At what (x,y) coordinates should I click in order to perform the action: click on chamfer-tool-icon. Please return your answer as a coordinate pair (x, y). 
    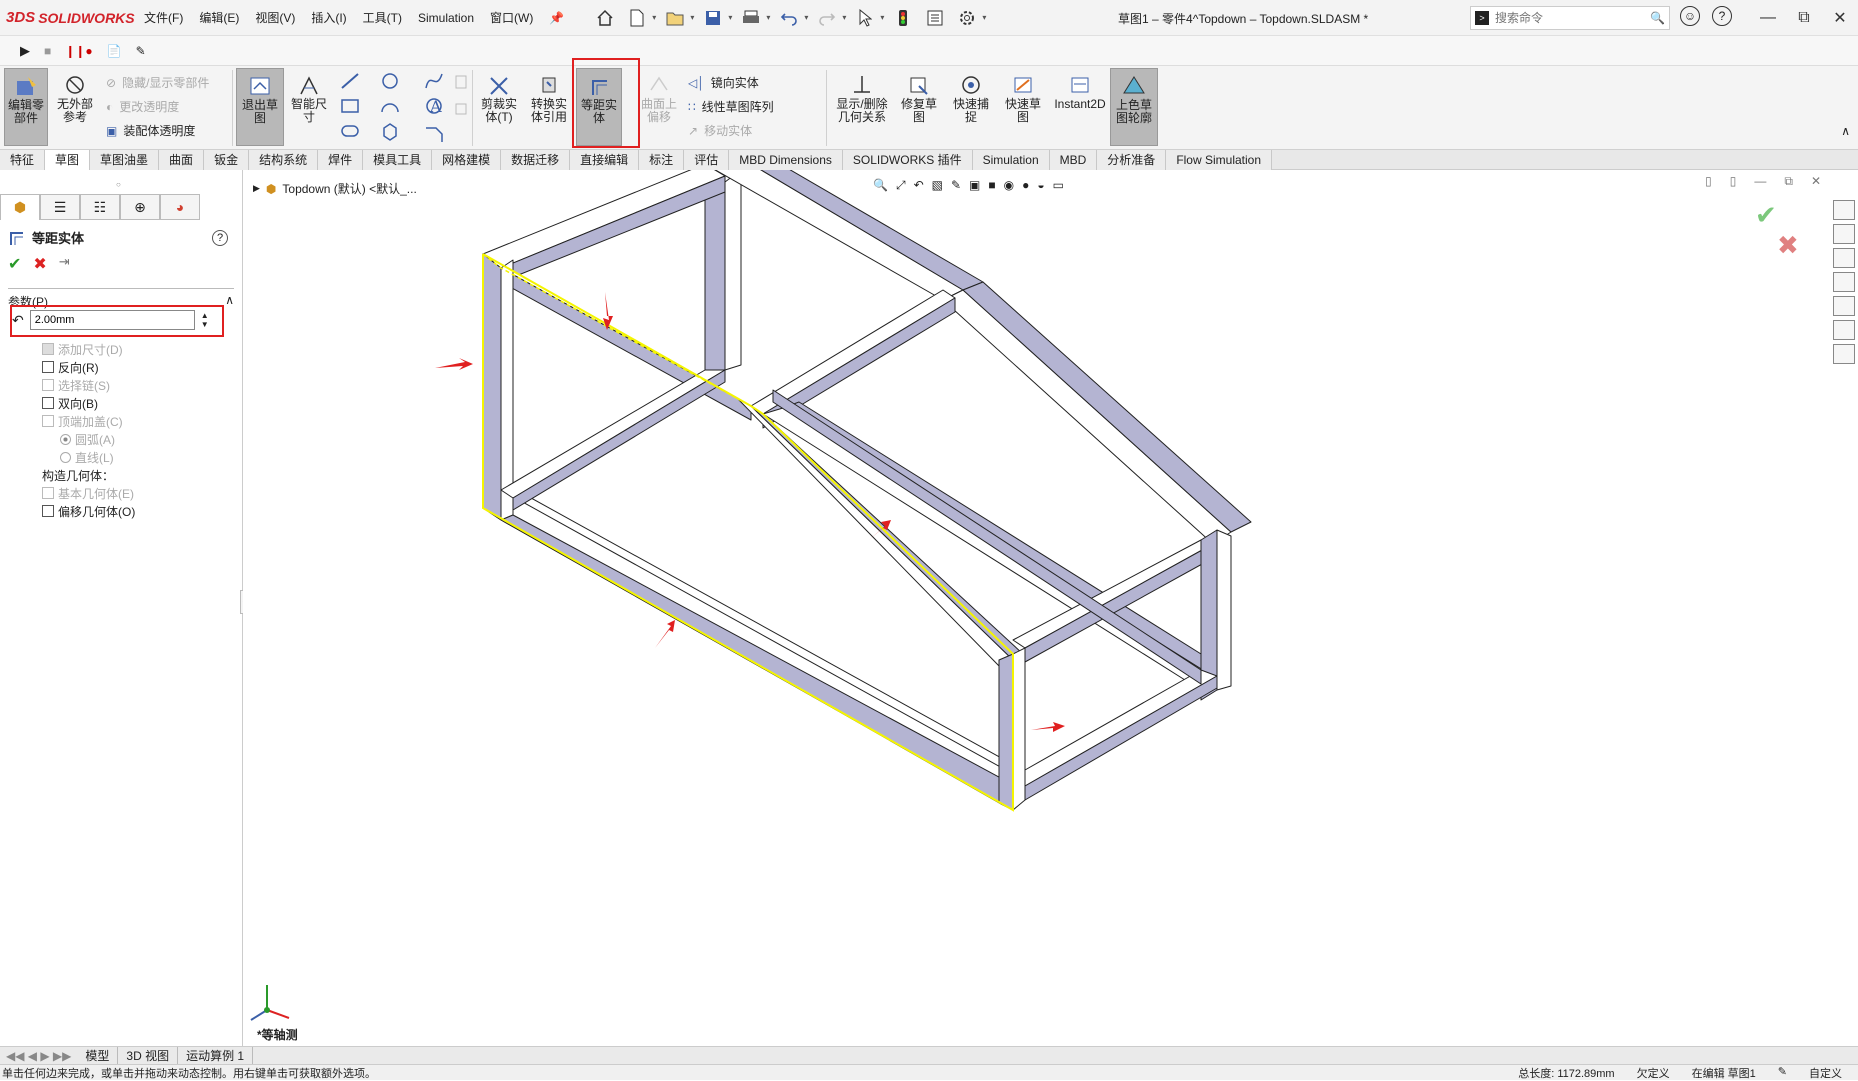
    Looking at the image, I should click on (434, 134).